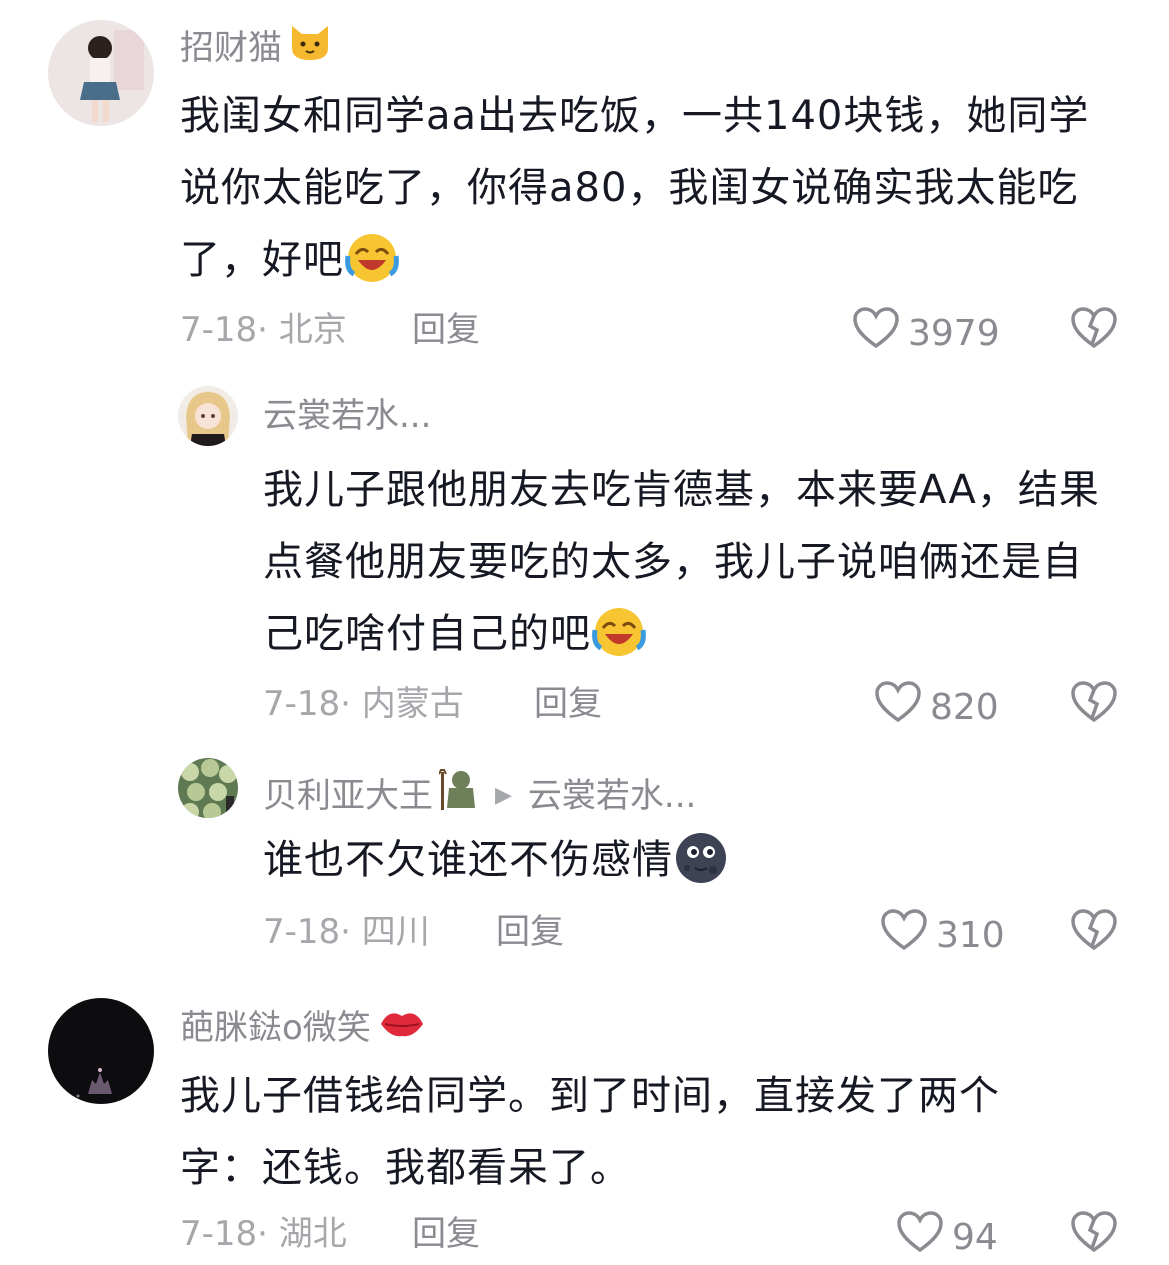 This screenshot has width=1169, height=1265. Describe the element at coordinates (590, 1132) in the screenshot. I see `comment-text: 我儿子借钱给同学。到了时间，直接发了两个字：还钱。我都看呆了。` at that location.